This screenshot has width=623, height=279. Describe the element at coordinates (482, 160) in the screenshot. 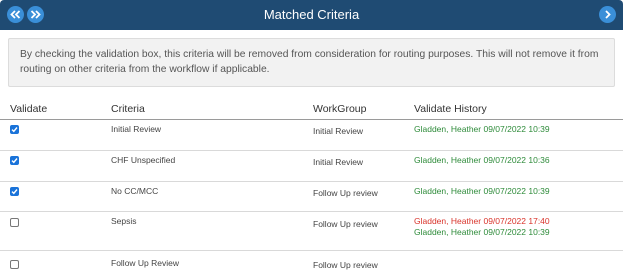

I see `history-entry: Gladden, Heather 09/07/2022 10:36` at that location.